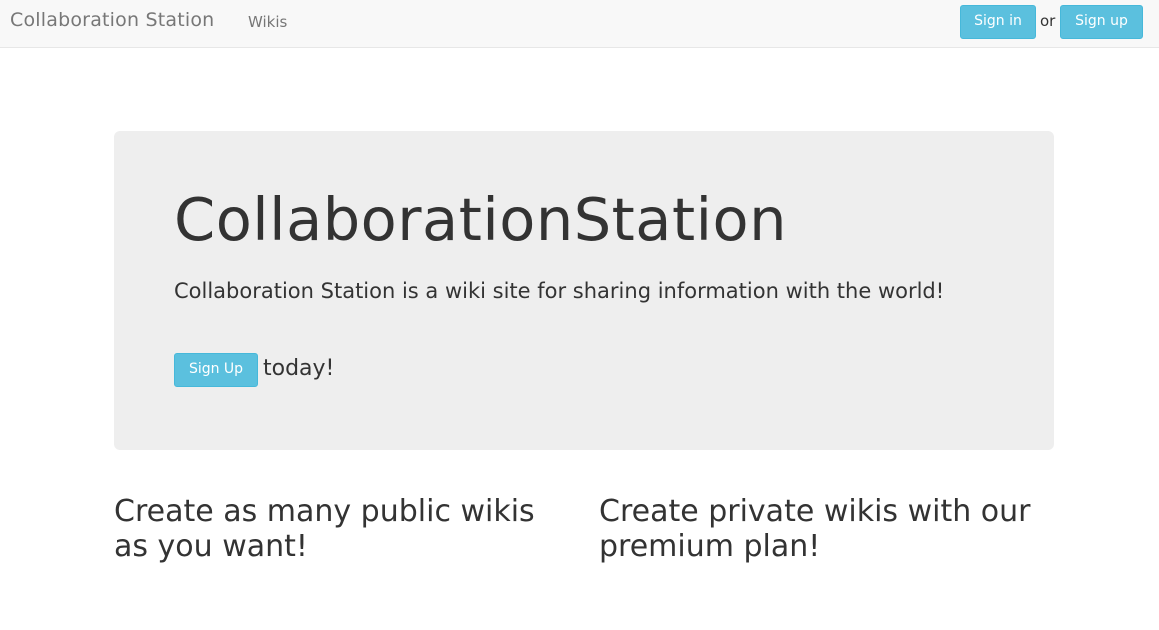 The width and height of the screenshot is (1159, 630). What do you see at coordinates (1101, 22) in the screenshot?
I see `sign-up-button: Sign up` at bounding box center [1101, 22].